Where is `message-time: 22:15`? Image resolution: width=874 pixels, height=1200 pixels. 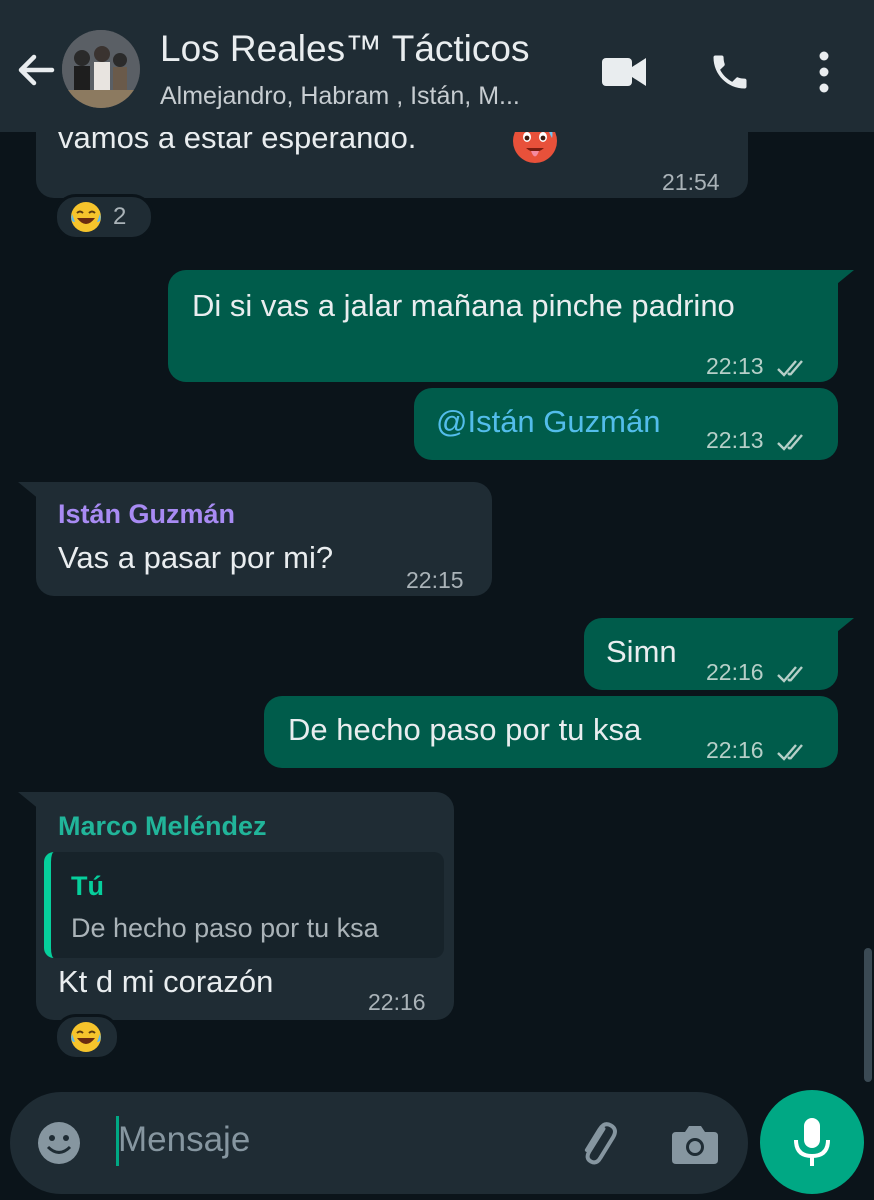
message-time: 22:15 is located at coordinates (435, 580).